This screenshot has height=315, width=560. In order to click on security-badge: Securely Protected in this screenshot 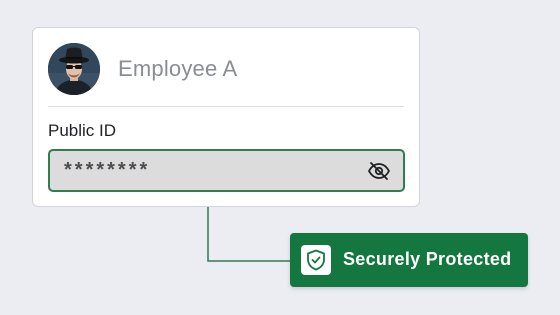, I will do `click(409, 260)`.